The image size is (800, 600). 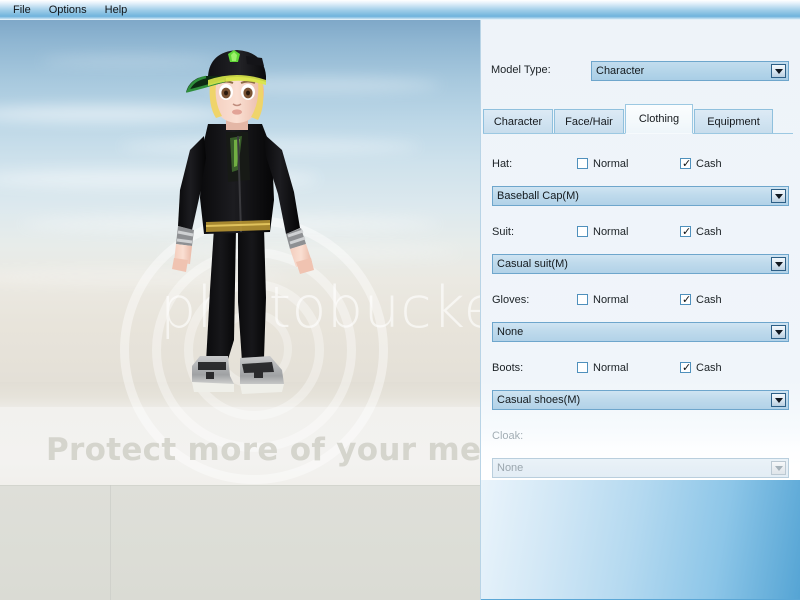 What do you see at coordinates (538, 196) in the screenshot?
I see `hat-value: Baseball Cap(M)` at bounding box center [538, 196].